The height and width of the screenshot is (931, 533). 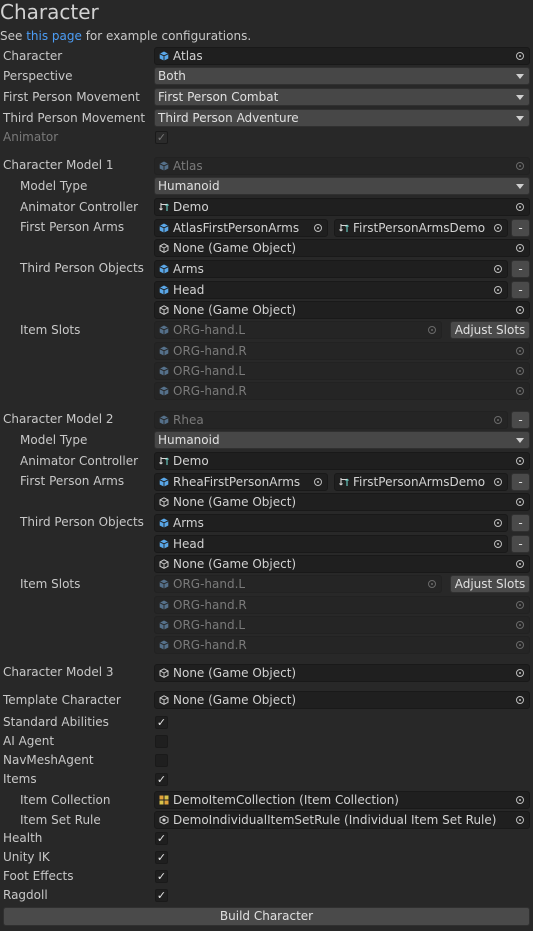 I want to click on fp-movement-value: First Person Combat, so click(x=218, y=97).